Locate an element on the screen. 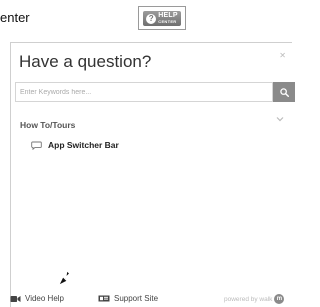 This screenshot has height=307, width=320. walkme-logo-icon: m is located at coordinates (279, 299).